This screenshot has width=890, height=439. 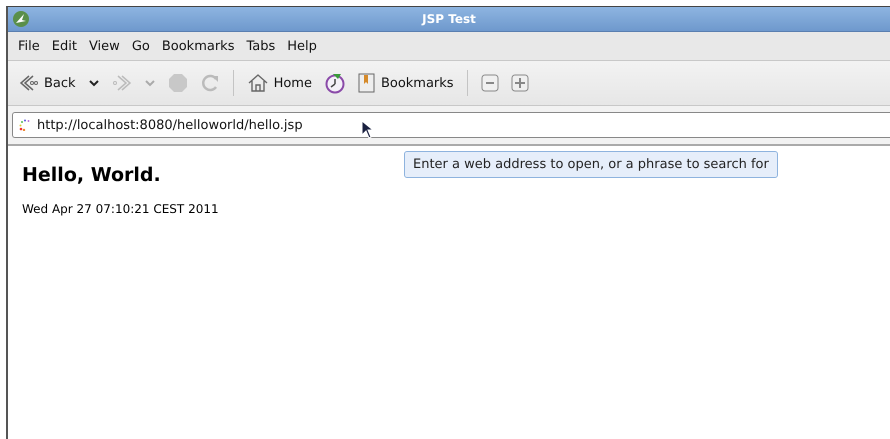 What do you see at coordinates (122, 83) in the screenshot?
I see `forward-arrow-icon` at bounding box center [122, 83].